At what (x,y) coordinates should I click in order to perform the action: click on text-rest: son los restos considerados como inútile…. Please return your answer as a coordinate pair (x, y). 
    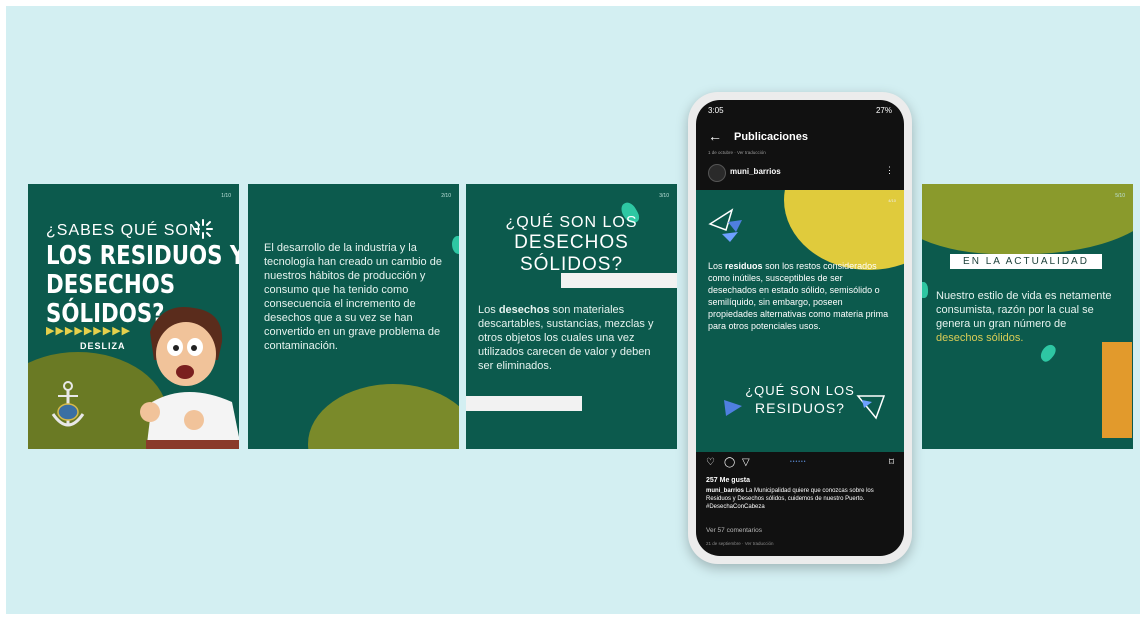
    Looking at the image, I should click on (798, 296).